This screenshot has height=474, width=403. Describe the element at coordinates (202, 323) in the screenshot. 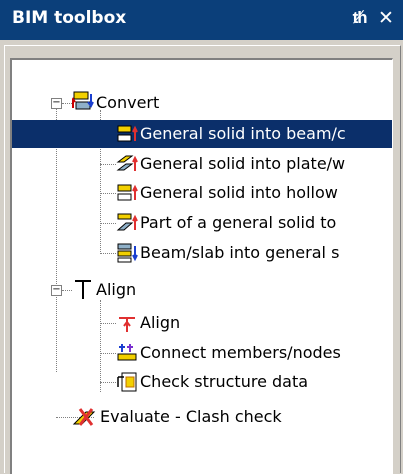

I see `tree-item-align: Align` at that location.